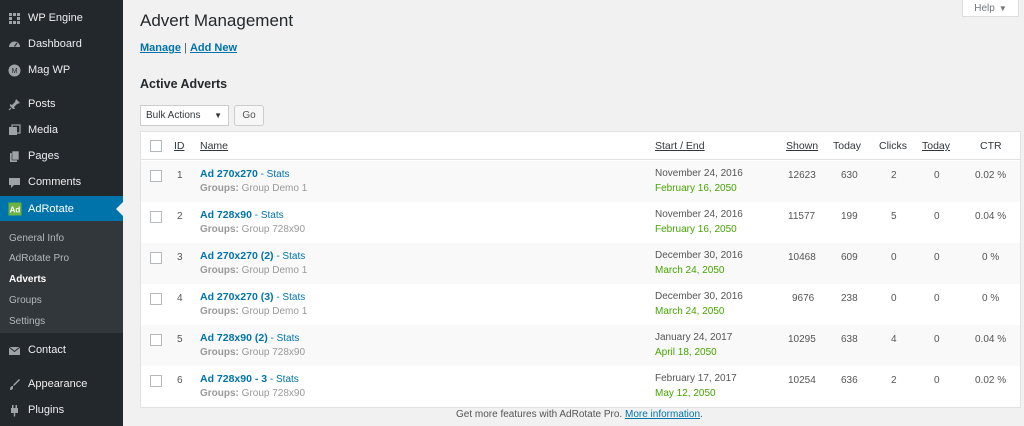 The height and width of the screenshot is (426, 1024). What do you see at coordinates (701, 414) in the screenshot?
I see `footer-period: .` at bounding box center [701, 414].